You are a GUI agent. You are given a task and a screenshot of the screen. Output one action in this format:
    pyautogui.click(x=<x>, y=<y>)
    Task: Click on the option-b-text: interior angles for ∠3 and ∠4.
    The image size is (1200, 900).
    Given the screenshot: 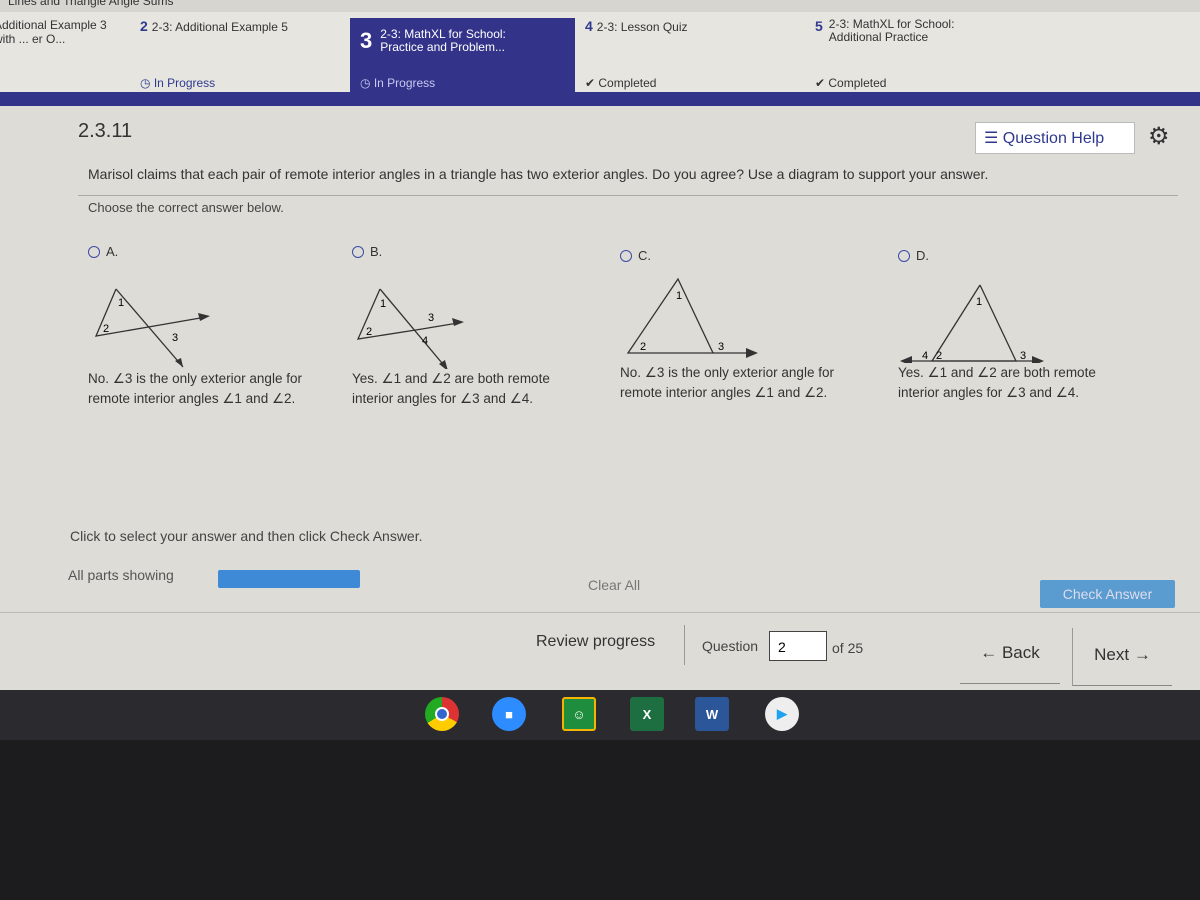 What is the action you would take?
    pyautogui.click(x=443, y=398)
    